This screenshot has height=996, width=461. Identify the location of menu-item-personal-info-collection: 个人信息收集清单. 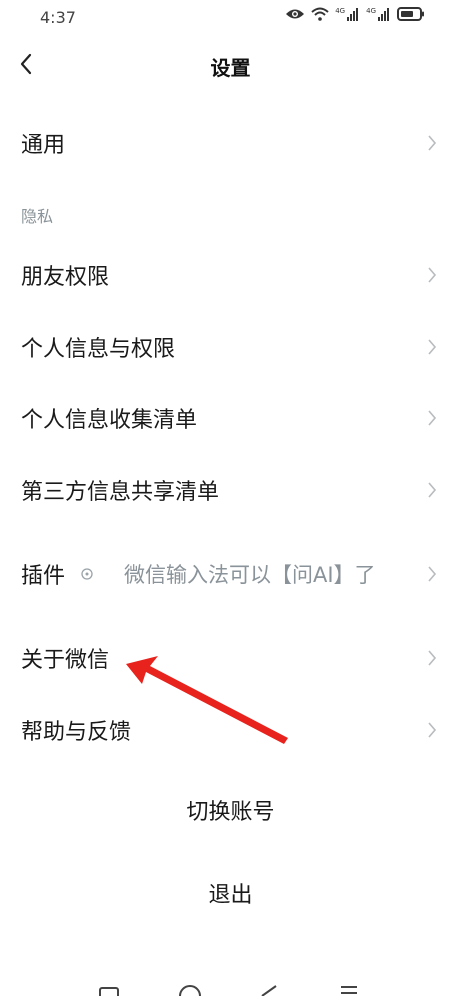
(230, 418).